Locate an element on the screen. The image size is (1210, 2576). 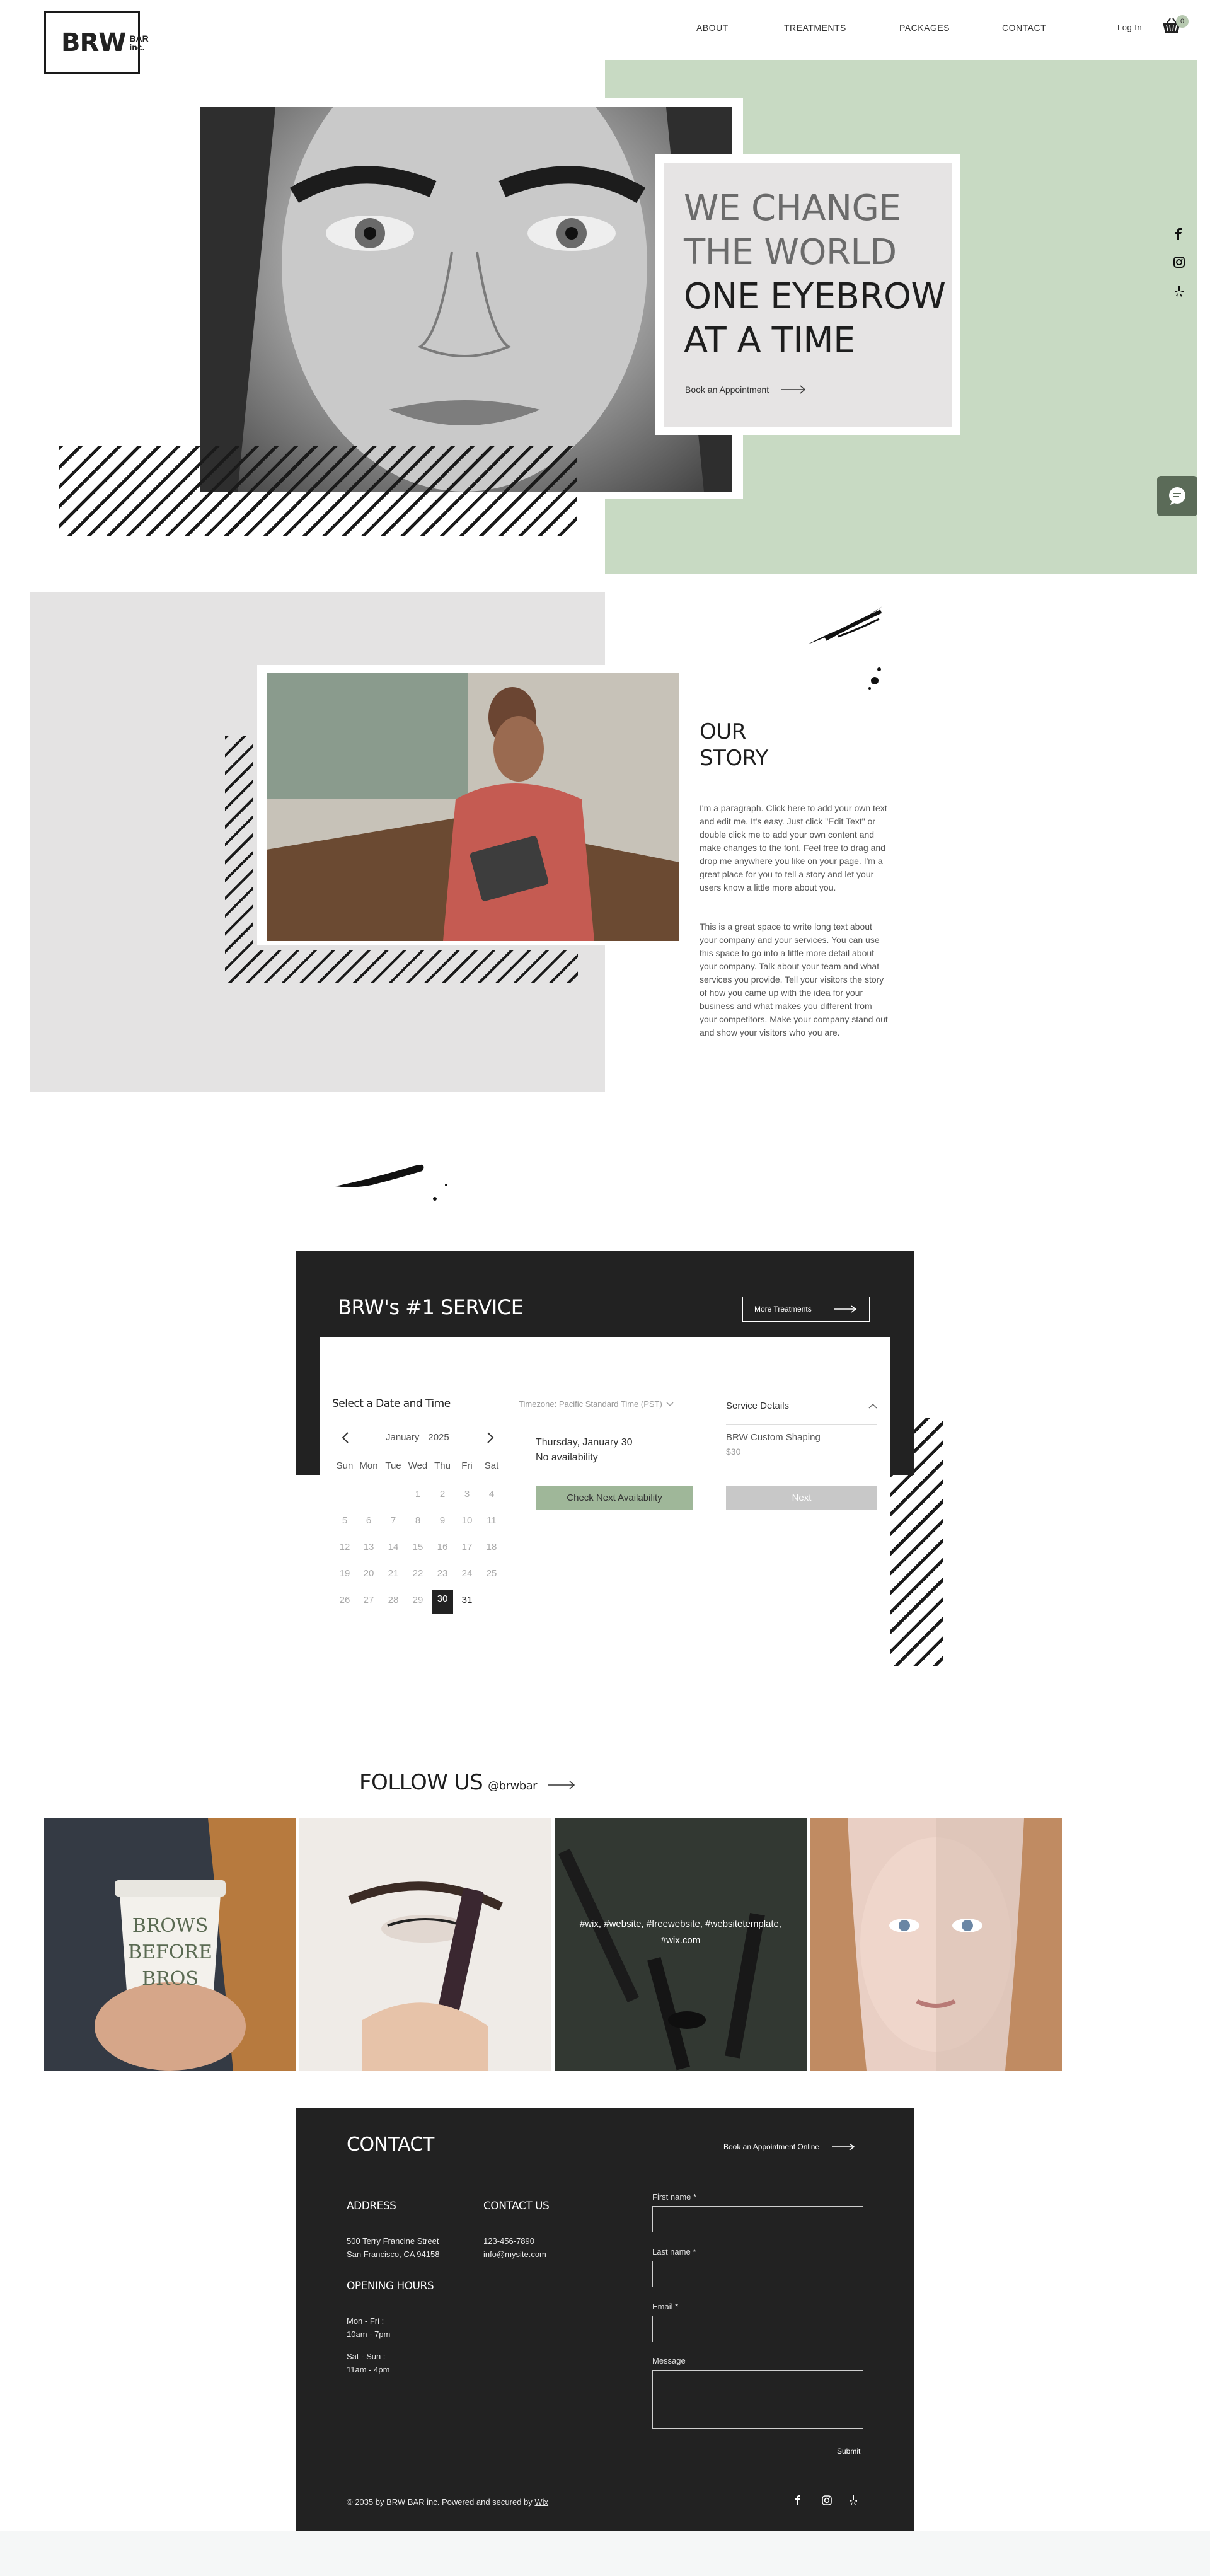
availability-status: No availability is located at coordinates (567, 1458).